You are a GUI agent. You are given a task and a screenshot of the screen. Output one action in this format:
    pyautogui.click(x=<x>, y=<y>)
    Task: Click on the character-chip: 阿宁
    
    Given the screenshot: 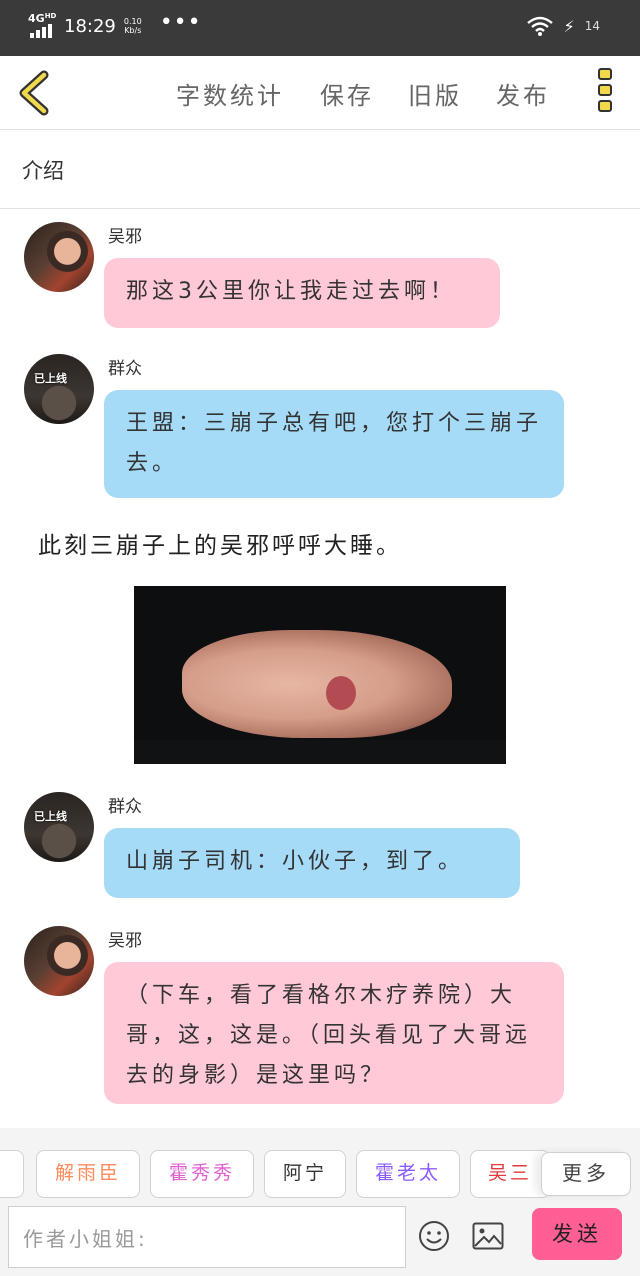 What is the action you would take?
    pyautogui.click(x=305, y=1174)
    